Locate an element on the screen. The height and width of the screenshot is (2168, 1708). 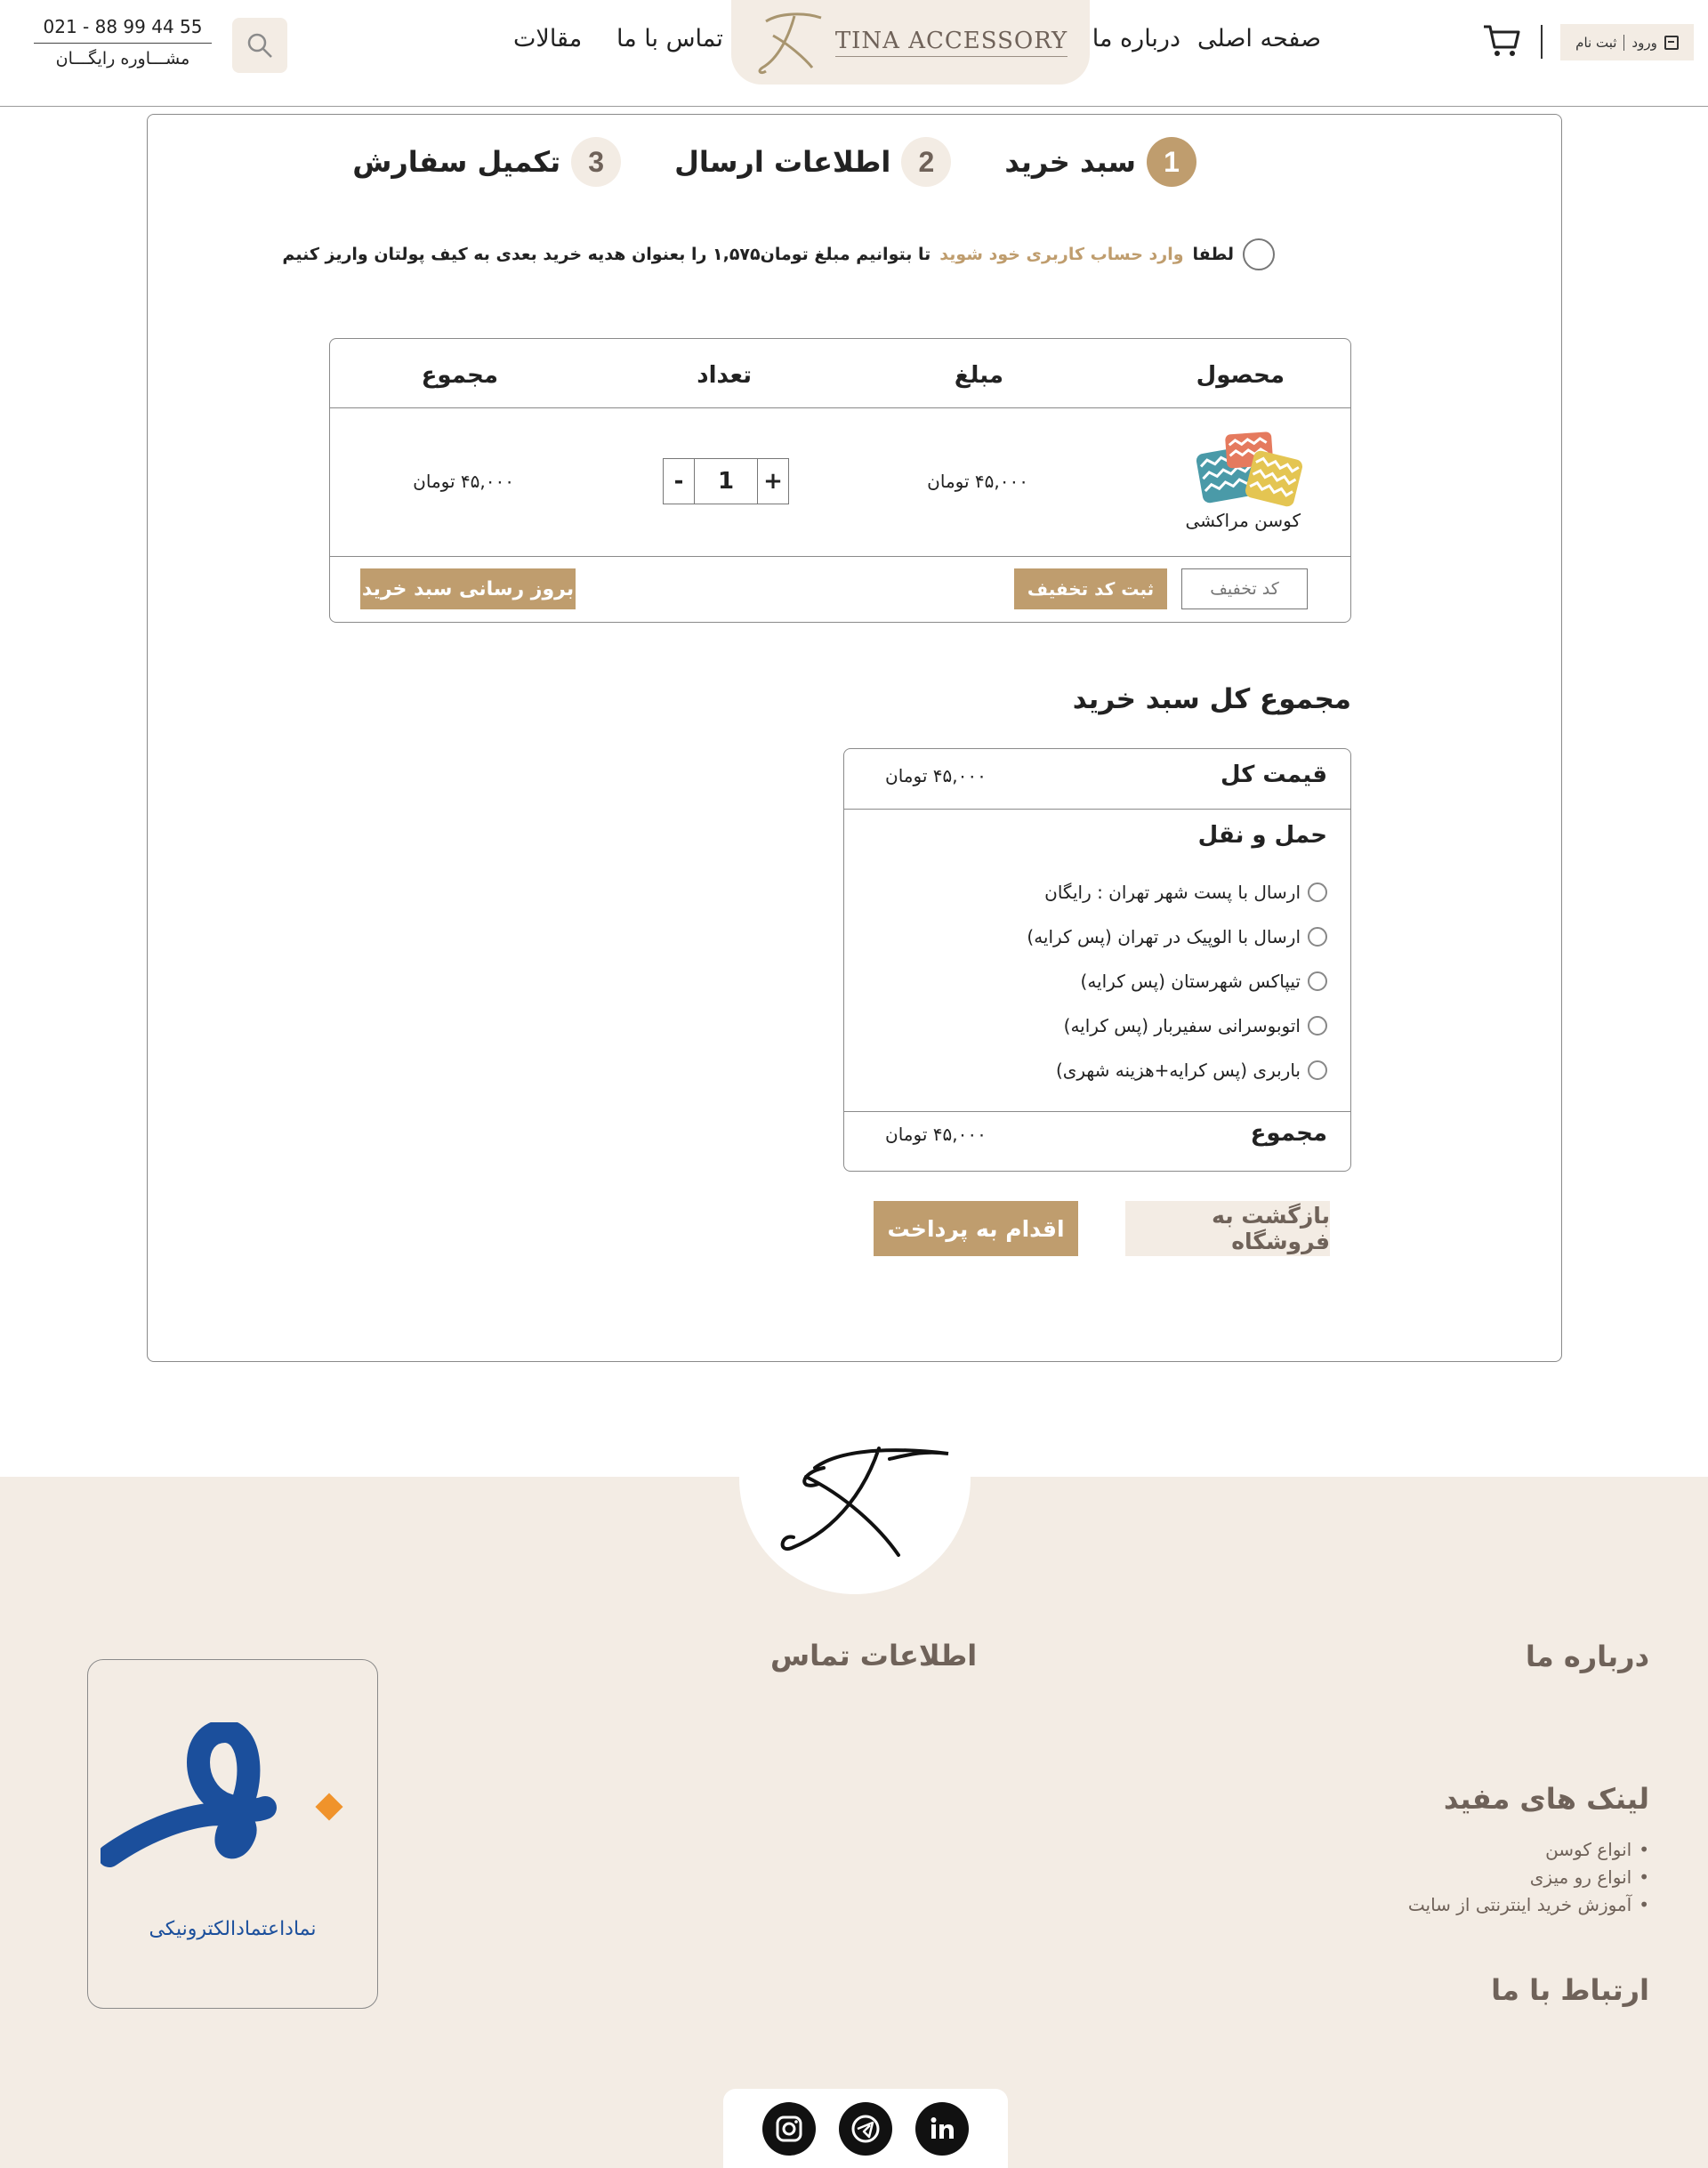
nav-contact: تماس با ما is located at coordinates (669, 38).